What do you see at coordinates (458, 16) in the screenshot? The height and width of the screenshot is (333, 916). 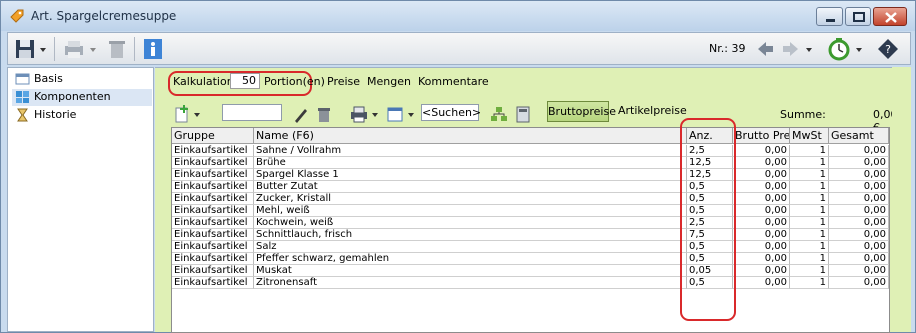 I see `title-bar: Art. Spargelcremesuppe` at bounding box center [458, 16].